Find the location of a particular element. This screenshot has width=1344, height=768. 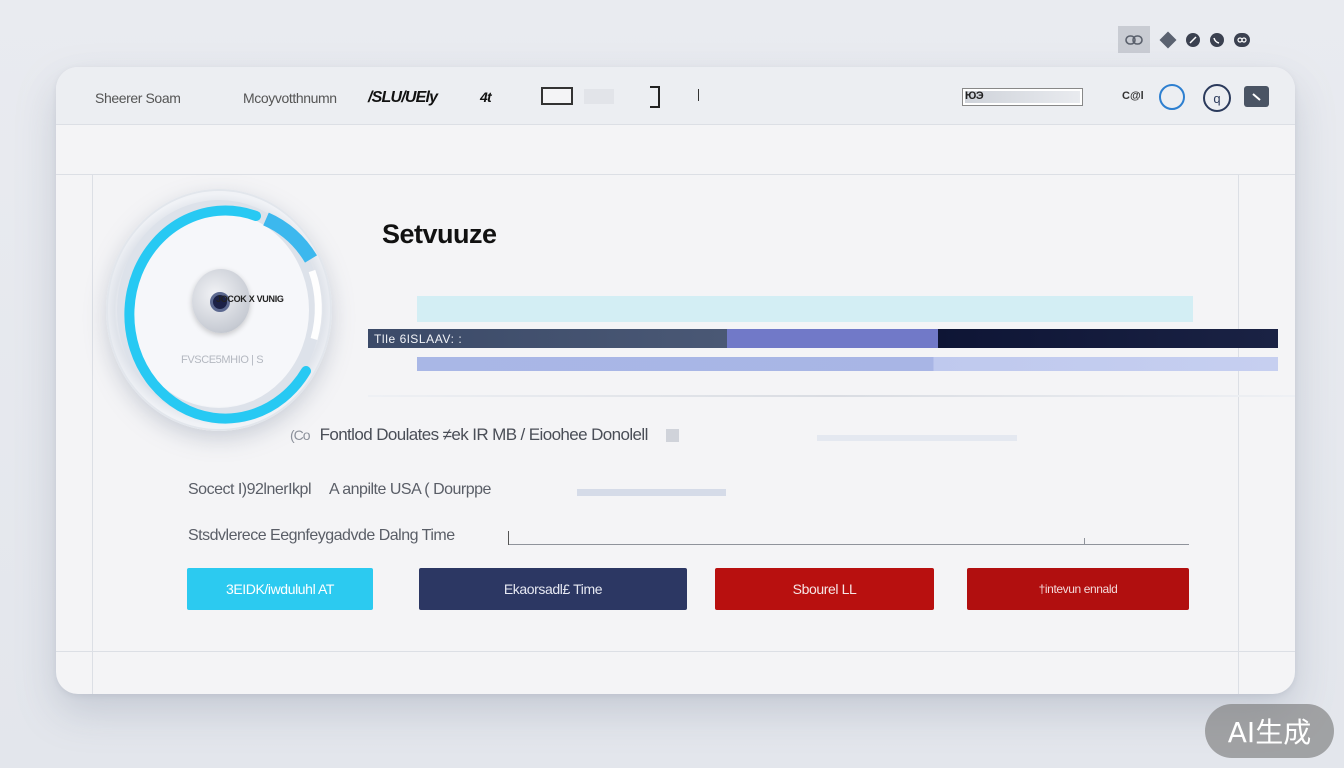

help-button: q is located at coordinates (1217, 98).